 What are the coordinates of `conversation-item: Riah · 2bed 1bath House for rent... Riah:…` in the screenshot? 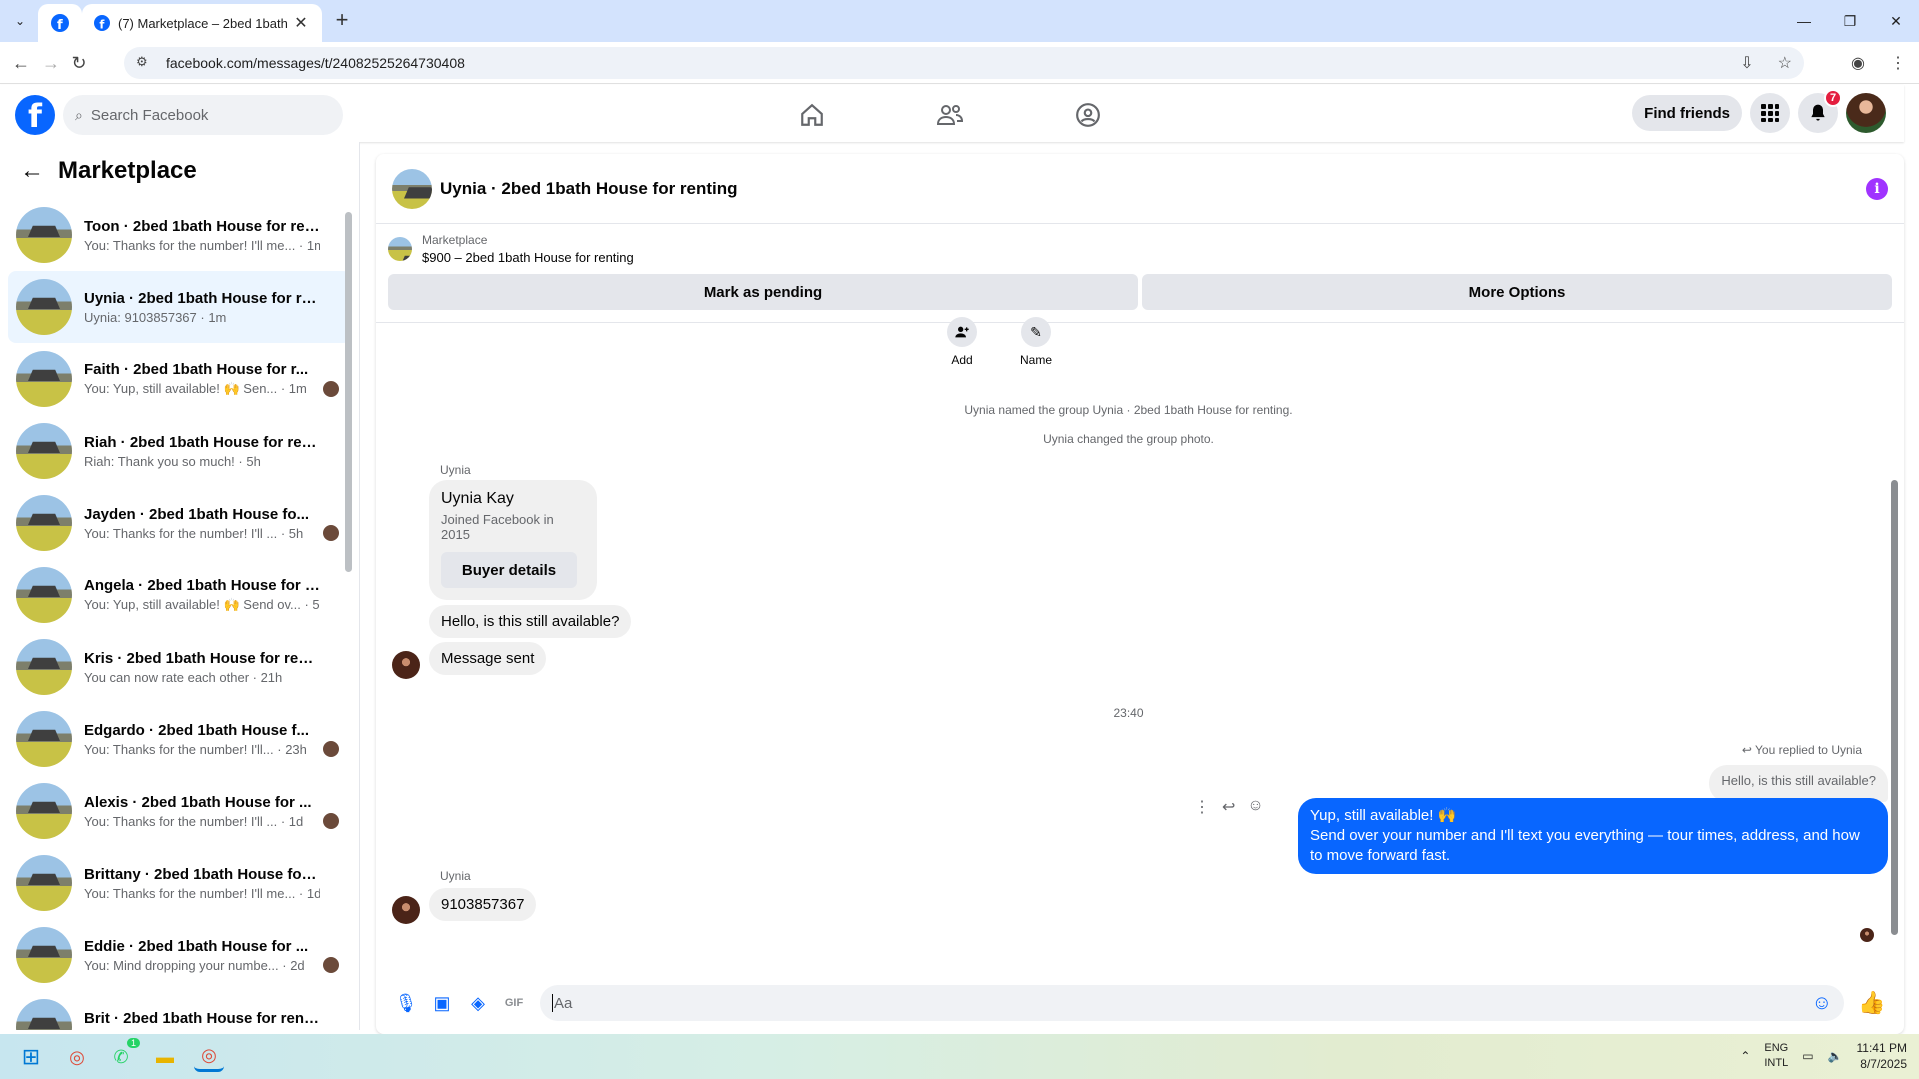 It's located at (179, 451).